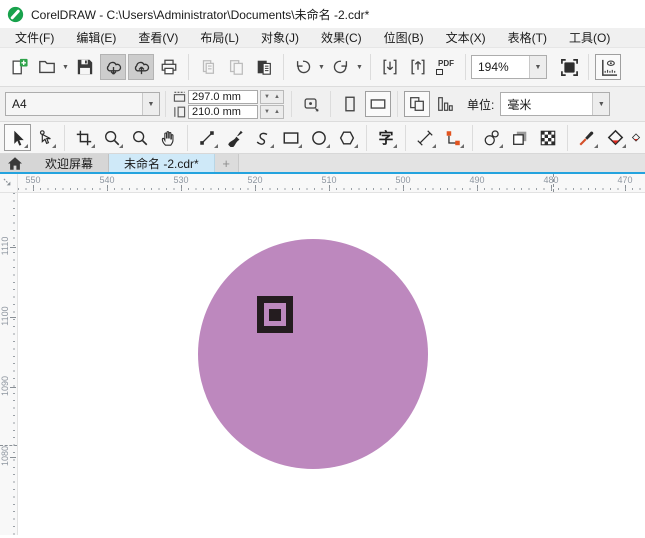 The image size is (645, 538). What do you see at coordinates (509, 67) in the screenshot?
I see `zoom-level-combobox: 194% ▼` at bounding box center [509, 67].